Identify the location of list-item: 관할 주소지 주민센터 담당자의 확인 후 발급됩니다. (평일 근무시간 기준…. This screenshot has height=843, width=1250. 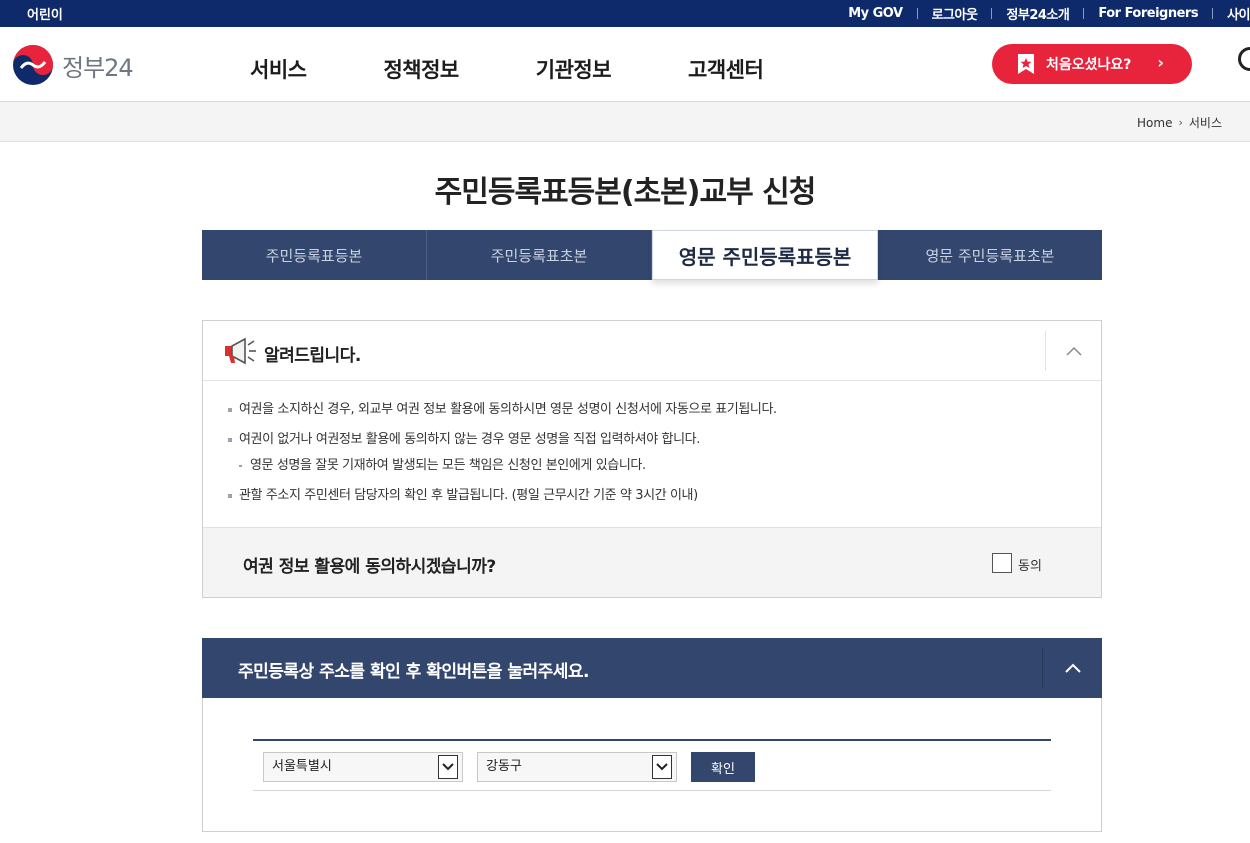
(502, 502).